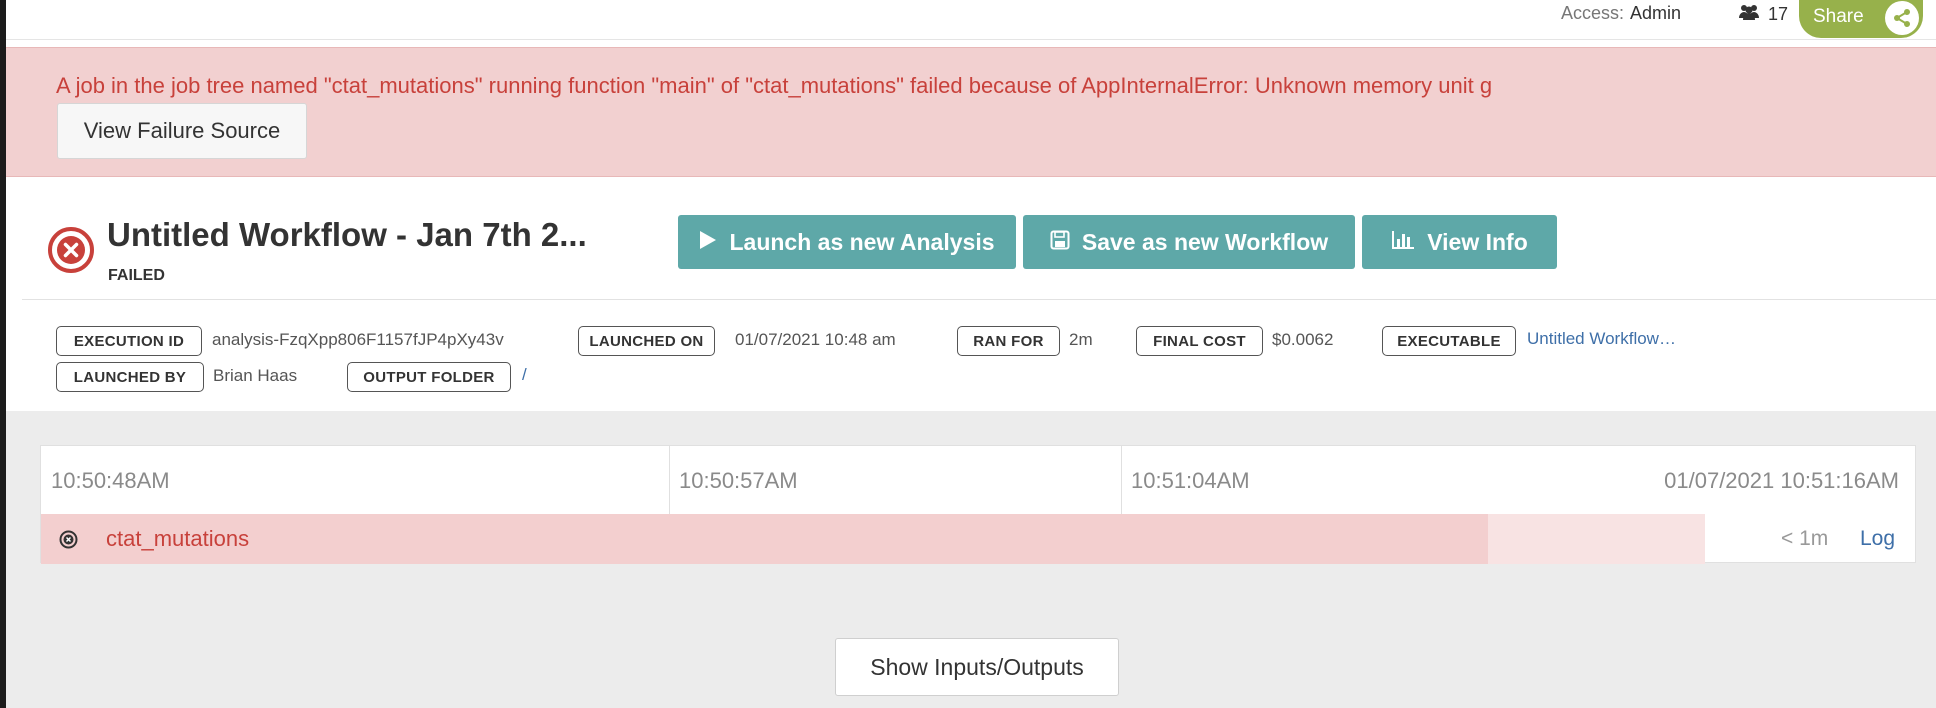  Describe the element at coordinates (182, 131) in the screenshot. I see `view-failure-source-button: View Failure Source` at that location.